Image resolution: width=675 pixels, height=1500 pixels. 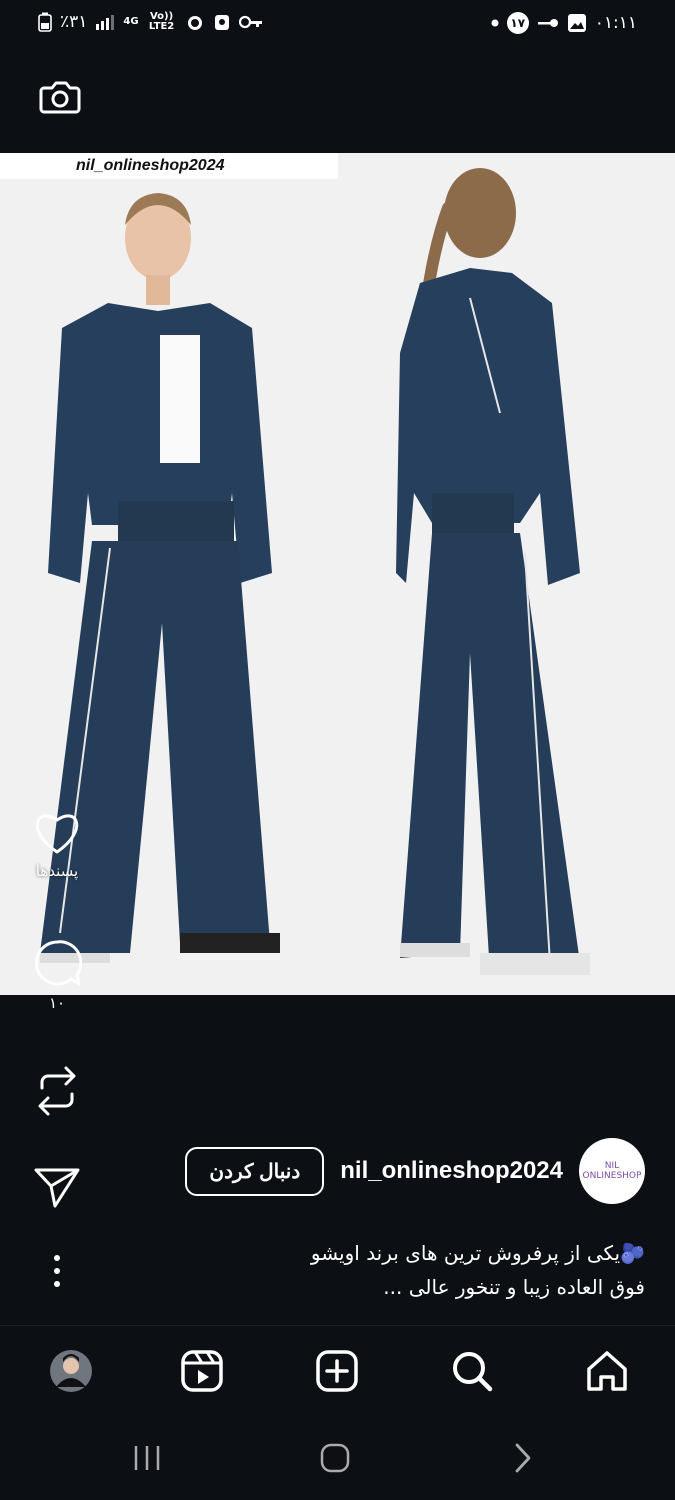 I want to click on comment-button: ۱۰, so click(x=57, y=975).